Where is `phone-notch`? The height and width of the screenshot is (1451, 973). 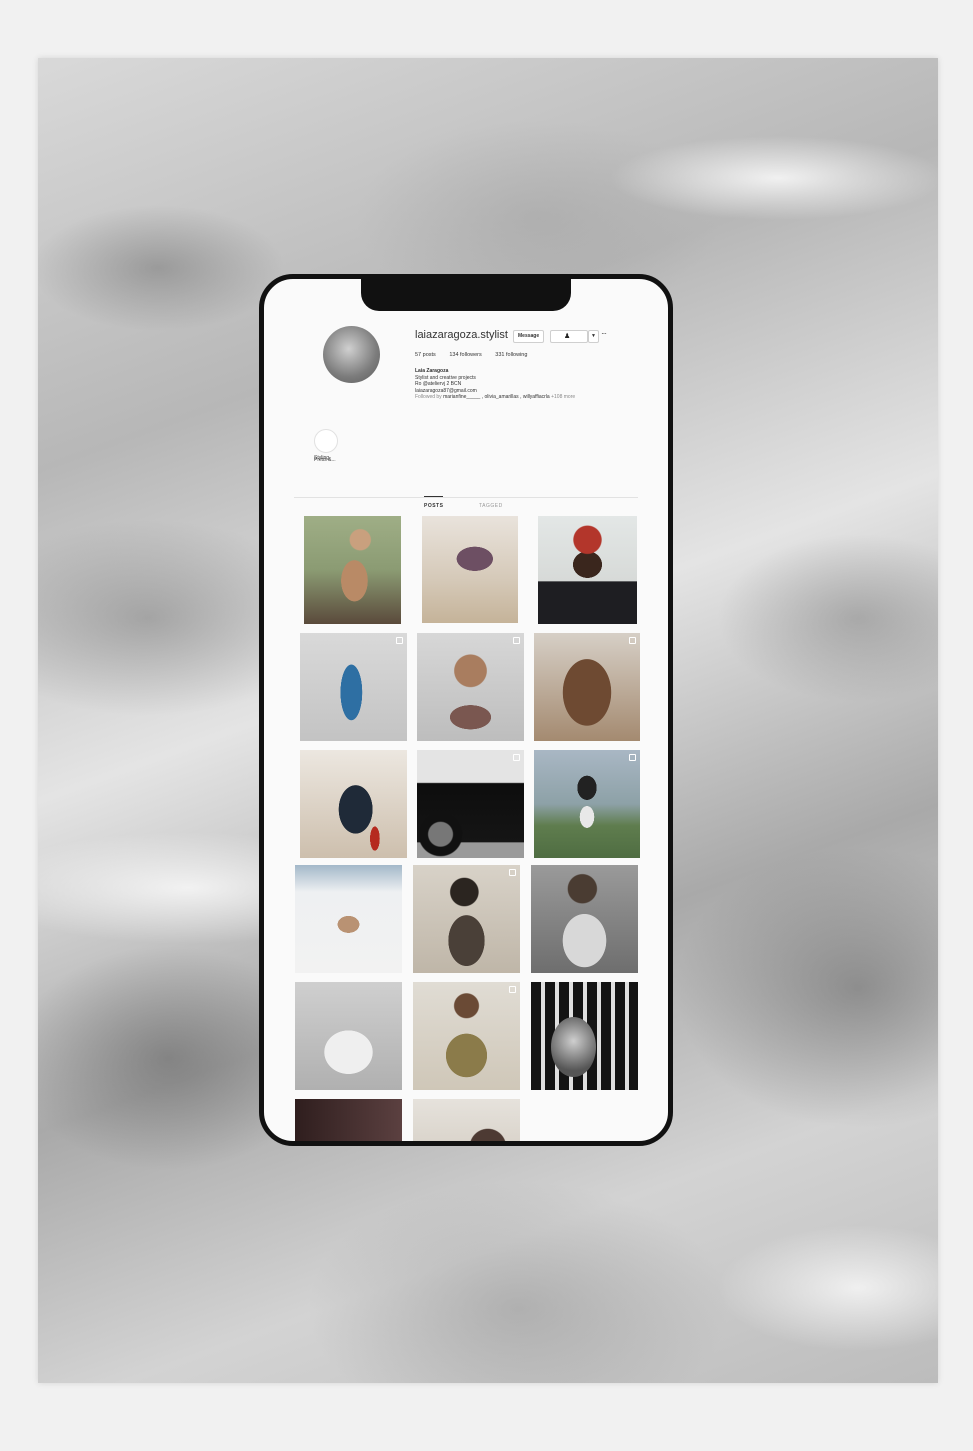
phone-notch is located at coordinates (466, 295).